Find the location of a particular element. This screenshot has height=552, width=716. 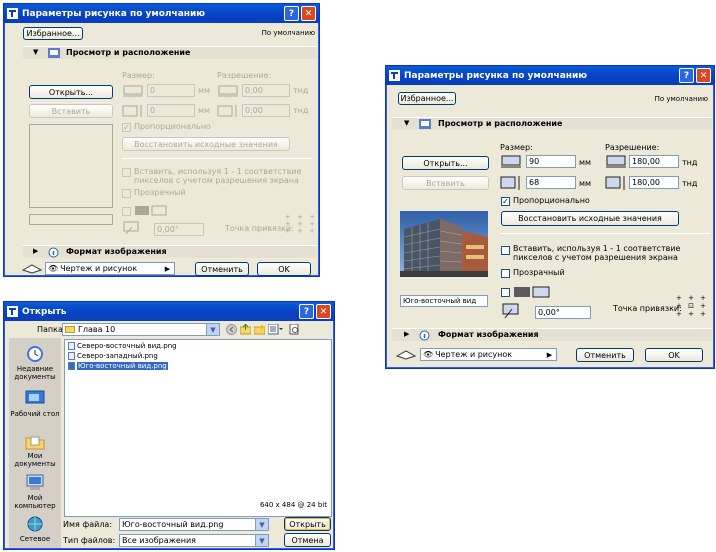

section-title-view: Просмотр и расположение is located at coordinates (500, 123).